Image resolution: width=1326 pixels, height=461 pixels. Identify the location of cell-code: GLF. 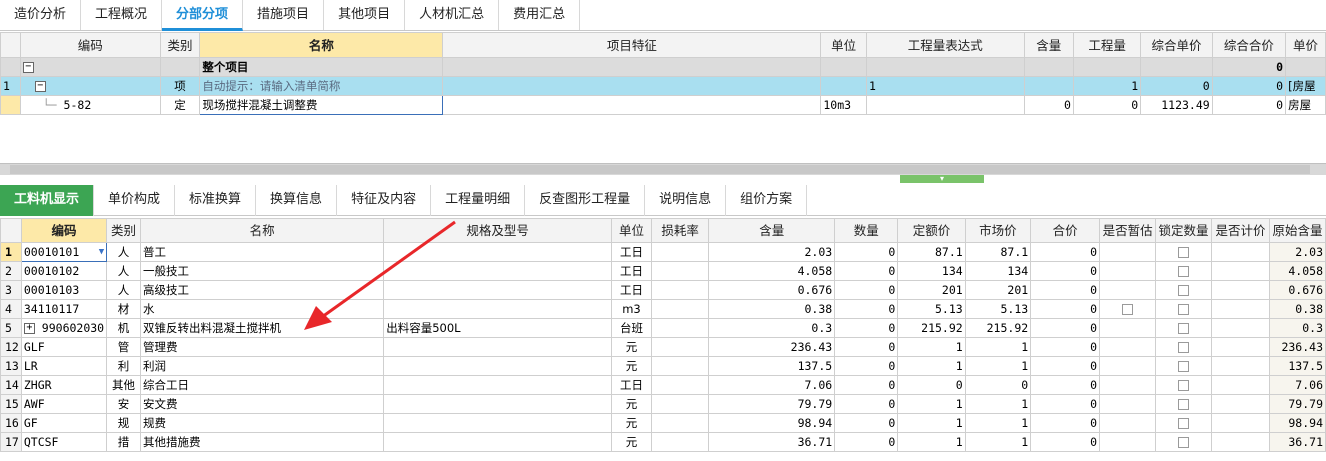
(64, 347).